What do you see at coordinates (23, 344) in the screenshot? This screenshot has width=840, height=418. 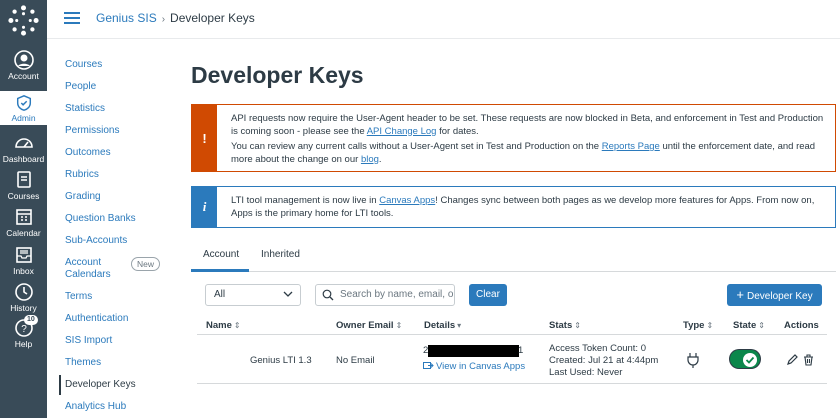 I see `global-nav-label: Help` at bounding box center [23, 344].